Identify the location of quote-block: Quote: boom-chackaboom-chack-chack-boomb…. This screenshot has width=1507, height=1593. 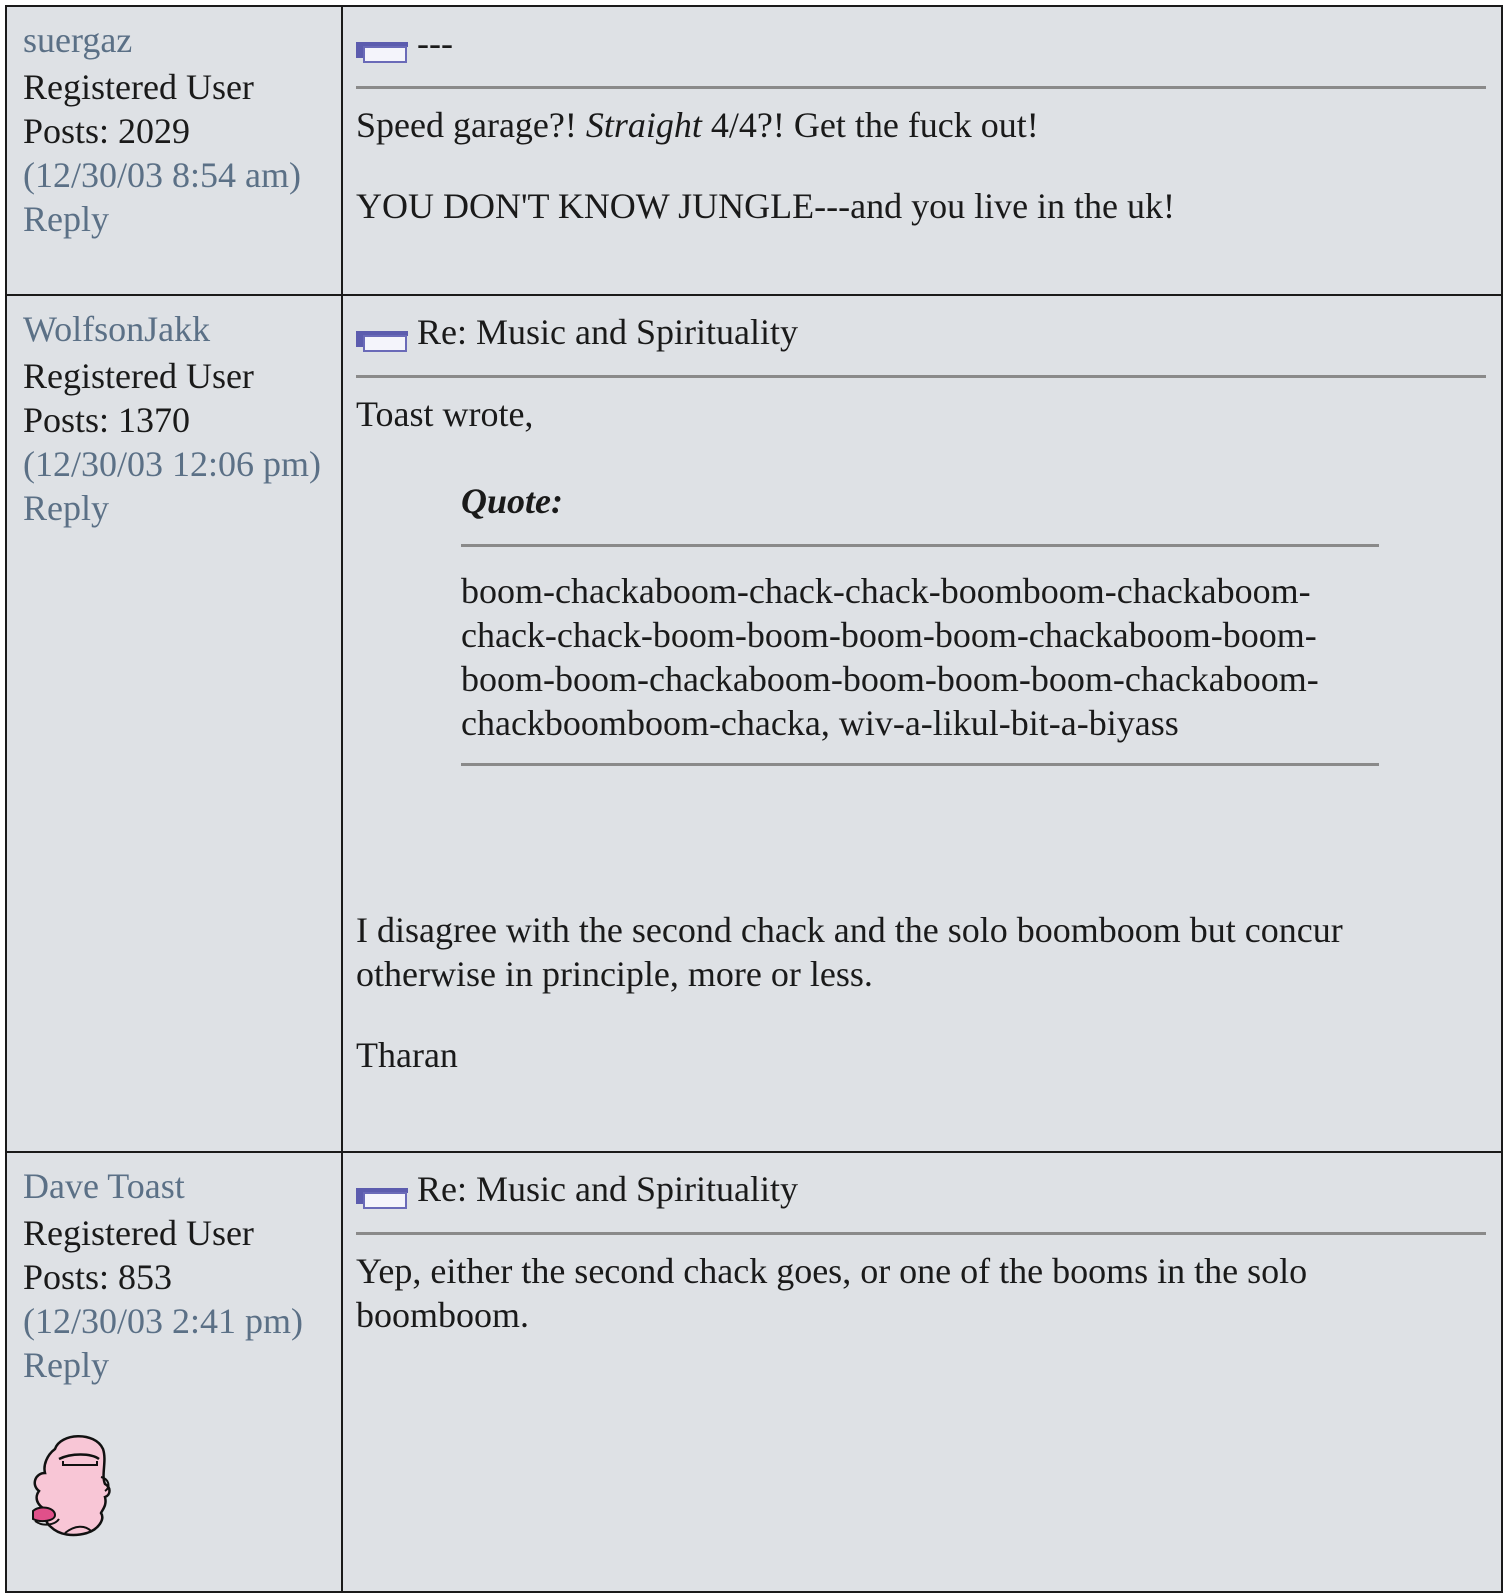
(920, 621).